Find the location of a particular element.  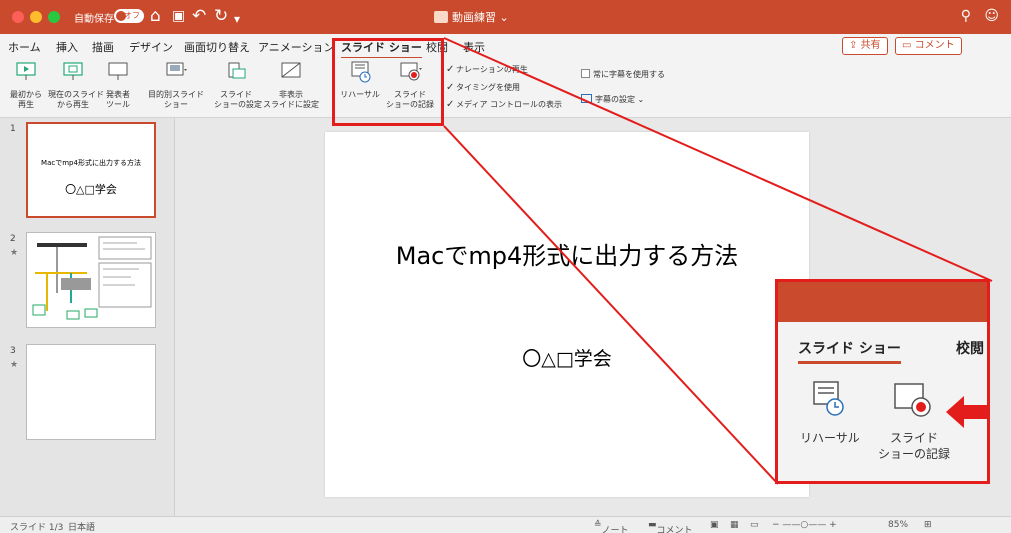

slideshow-setup-icon is located at coordinates (237, 70).